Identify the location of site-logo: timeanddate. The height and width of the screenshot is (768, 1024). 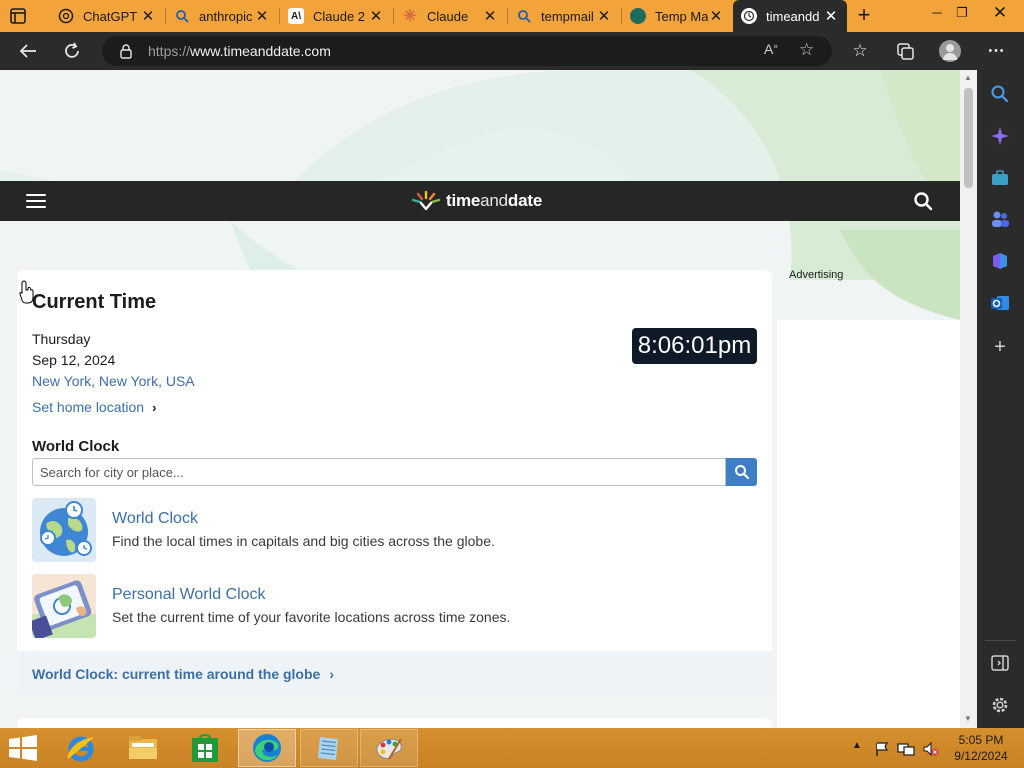
(476, 201).